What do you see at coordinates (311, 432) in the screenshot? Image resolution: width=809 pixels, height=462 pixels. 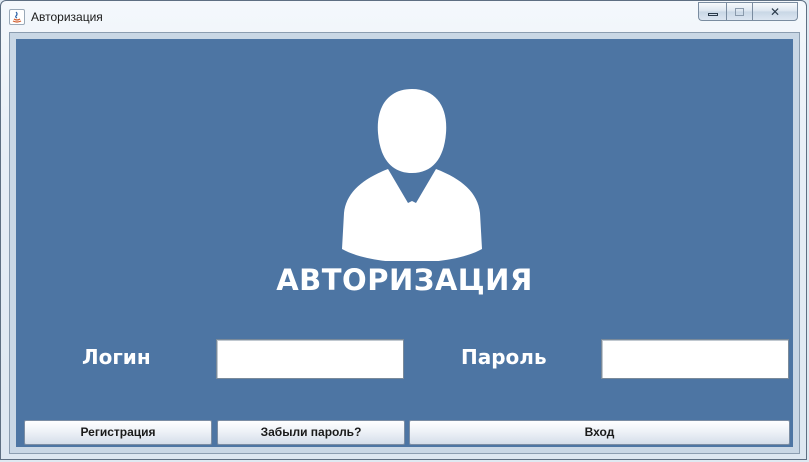 I see `forgot-password-button: Забыли пароль?` at bounding box center [311, 432].